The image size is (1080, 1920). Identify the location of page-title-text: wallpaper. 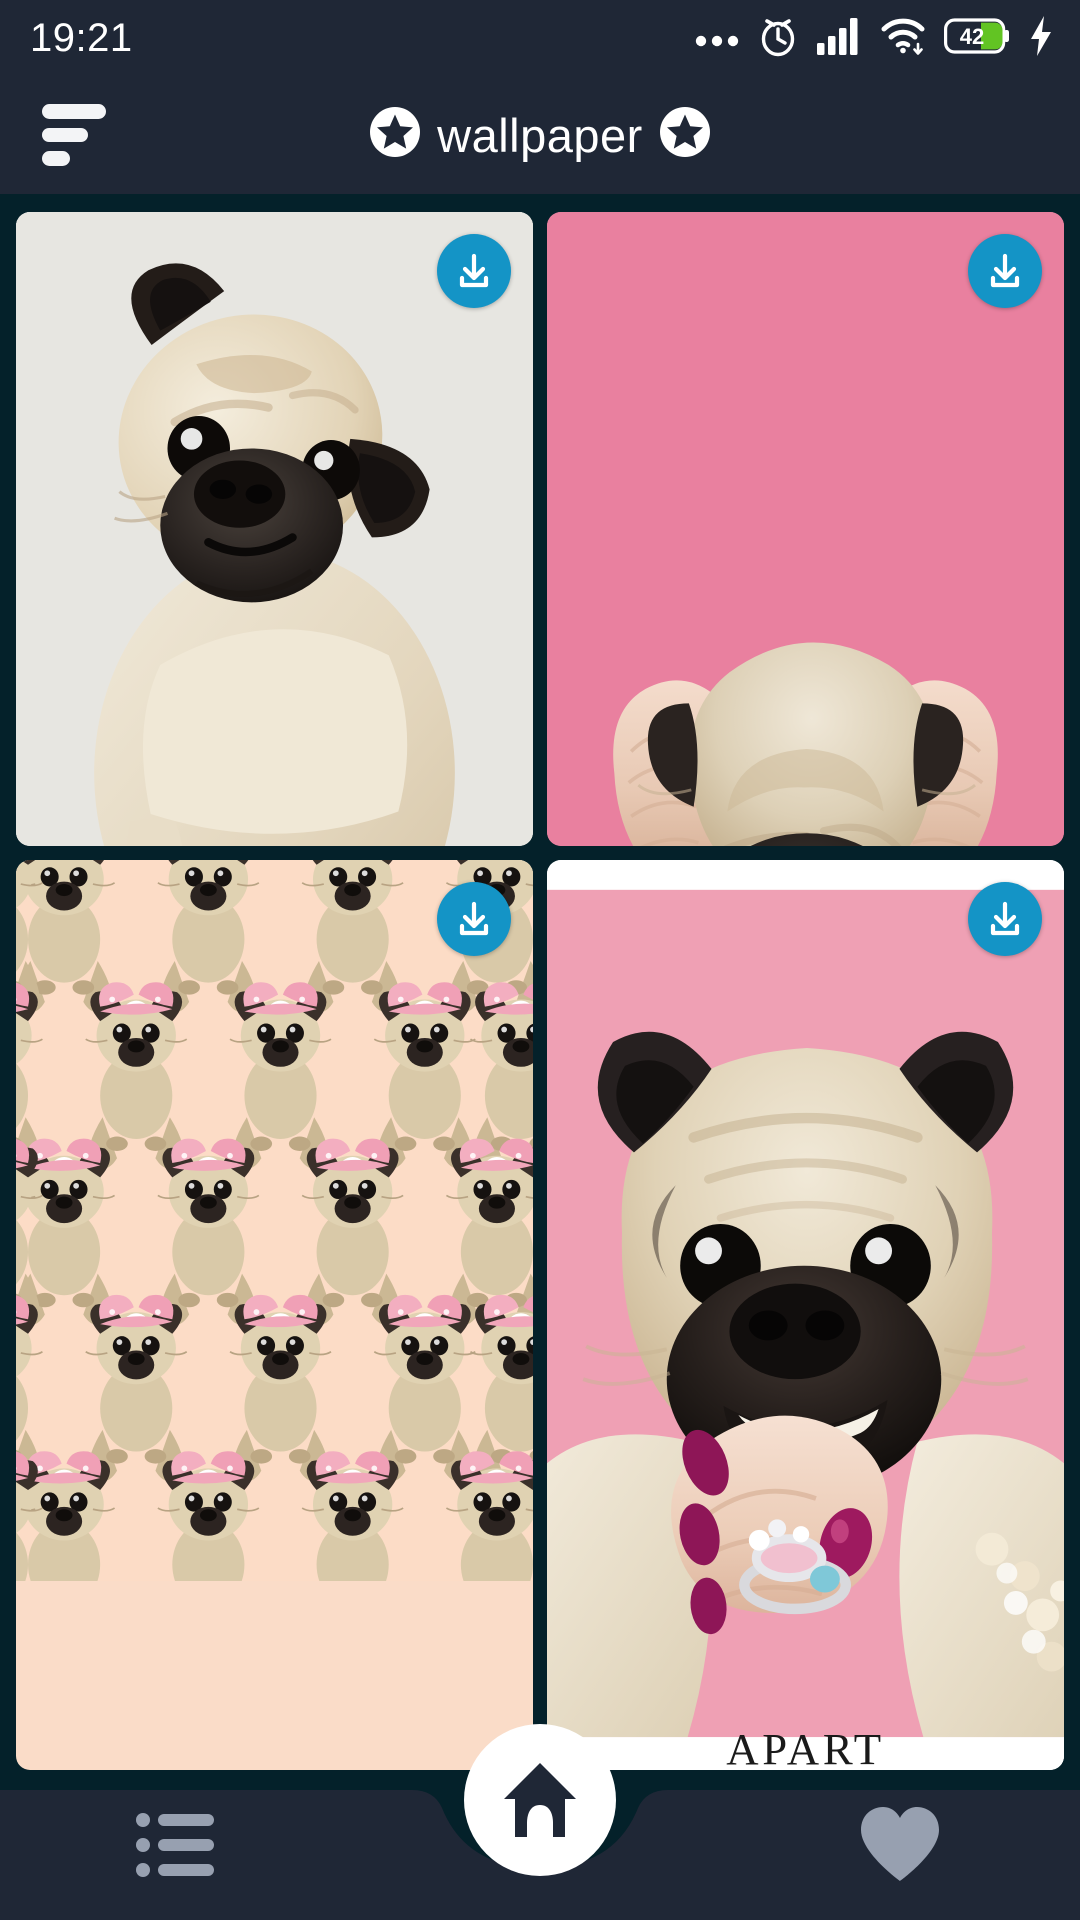
(540, 135).